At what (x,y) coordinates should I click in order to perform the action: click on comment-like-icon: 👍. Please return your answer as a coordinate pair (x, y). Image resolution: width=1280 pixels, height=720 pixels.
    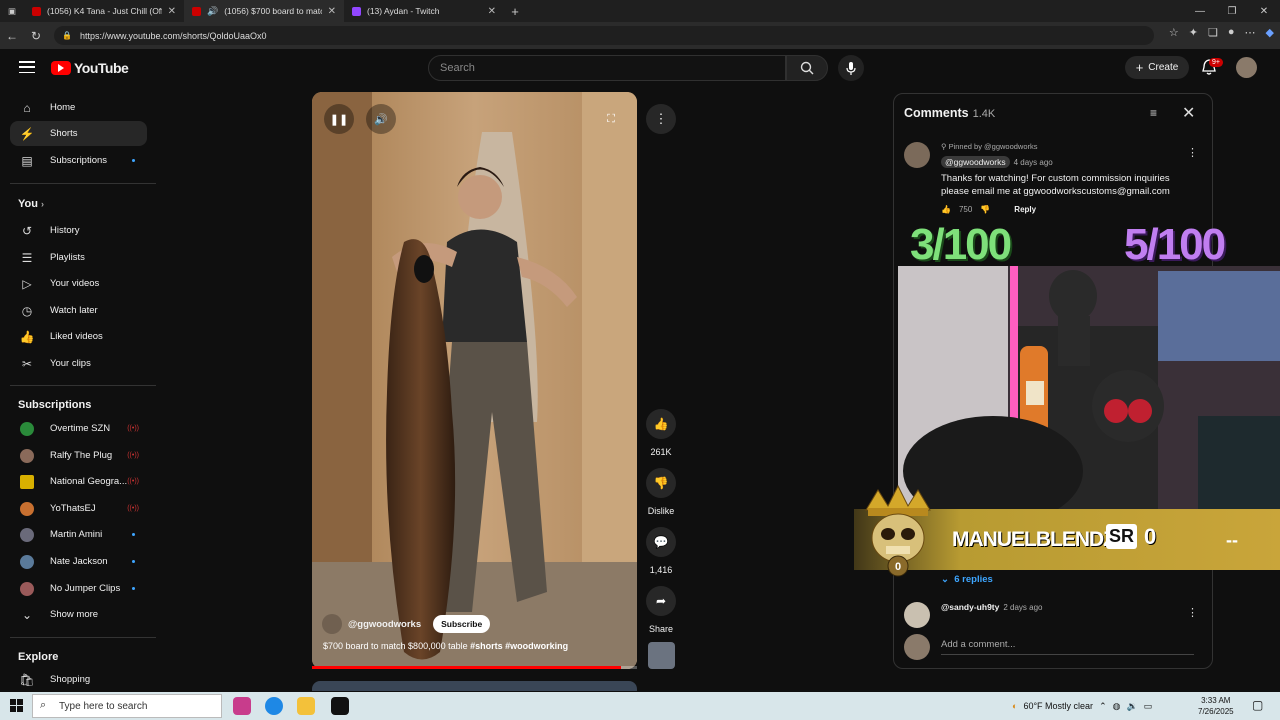
    Looking at the image, I should click on (946, 209).